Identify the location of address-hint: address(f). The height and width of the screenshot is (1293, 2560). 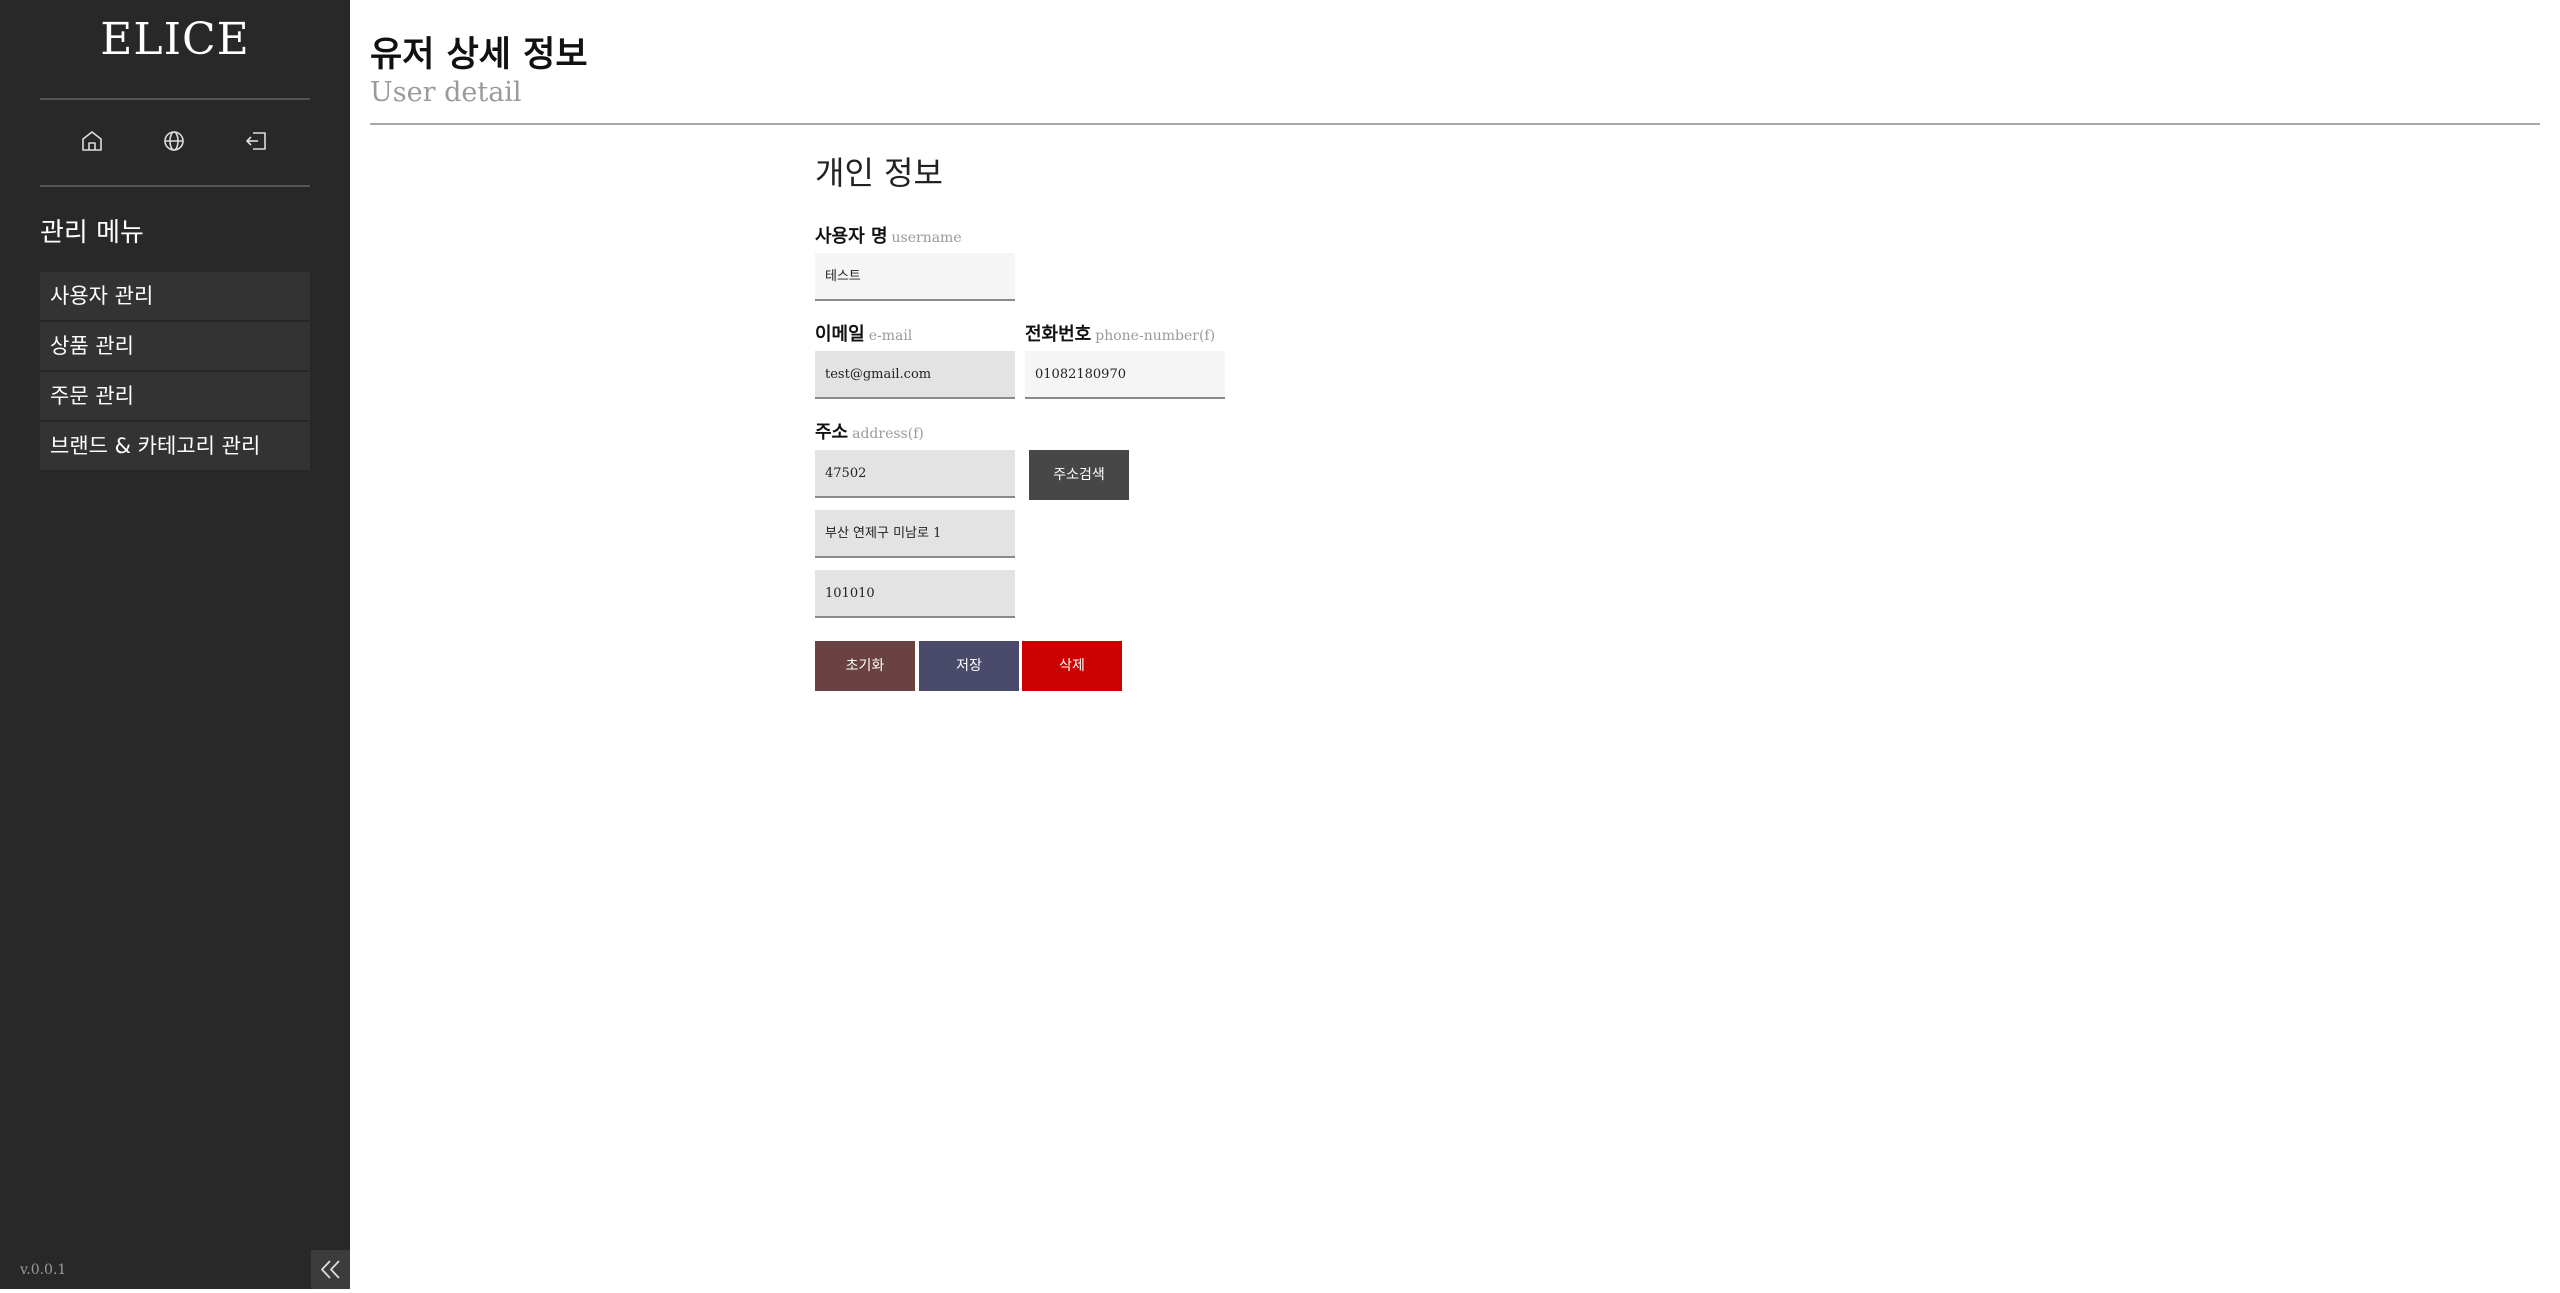
(888, 434).